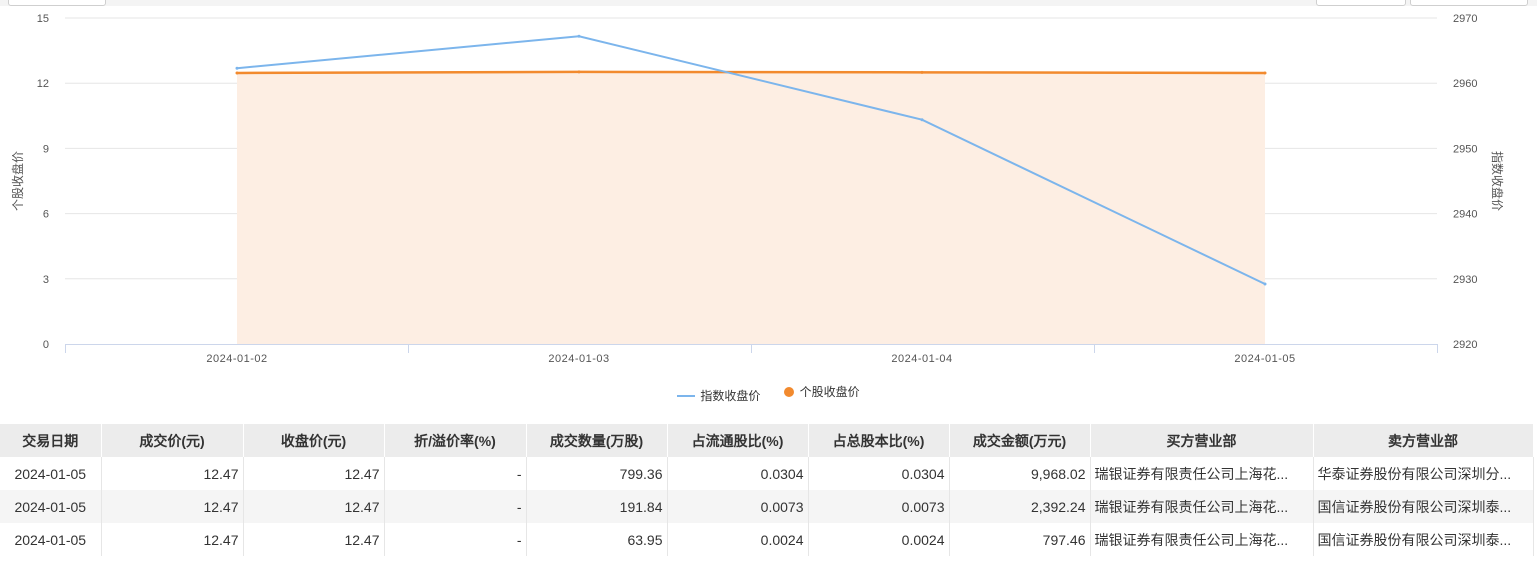  Describe the element at coordinates (1465, 280) in the screenshot. I see `y-tick-label-right: 2930` at that location.